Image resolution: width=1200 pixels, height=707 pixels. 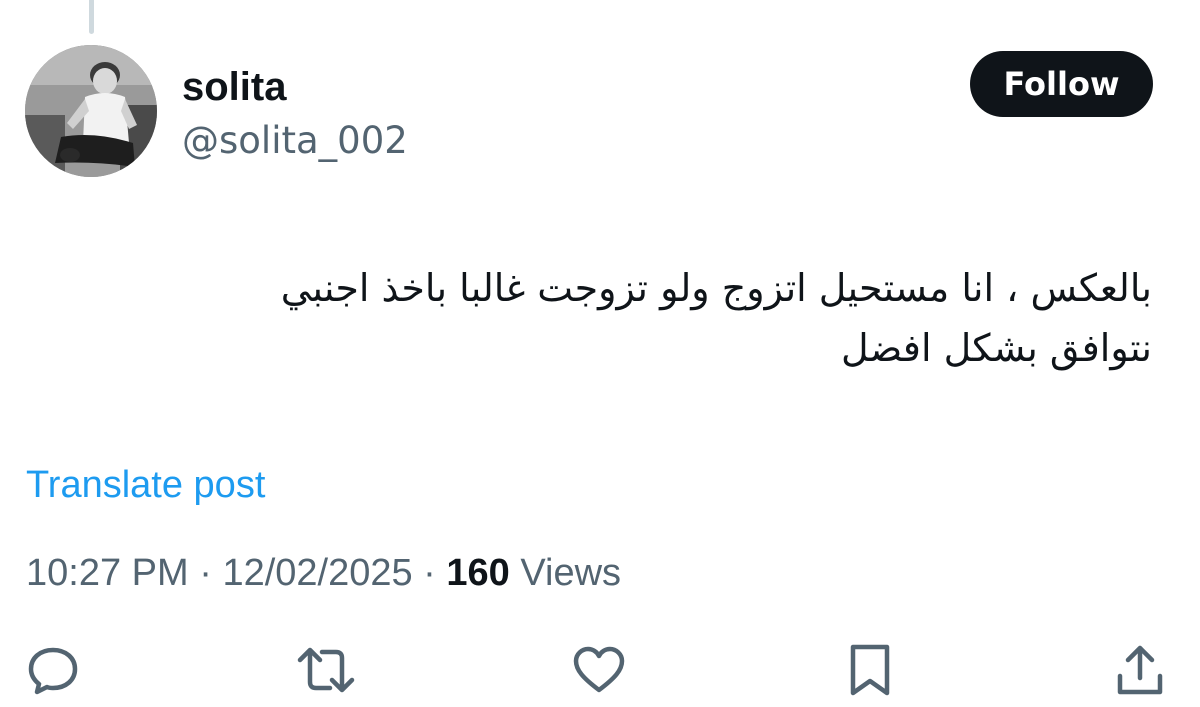 I want to click on reply-icon, so click(x=53, y=671).